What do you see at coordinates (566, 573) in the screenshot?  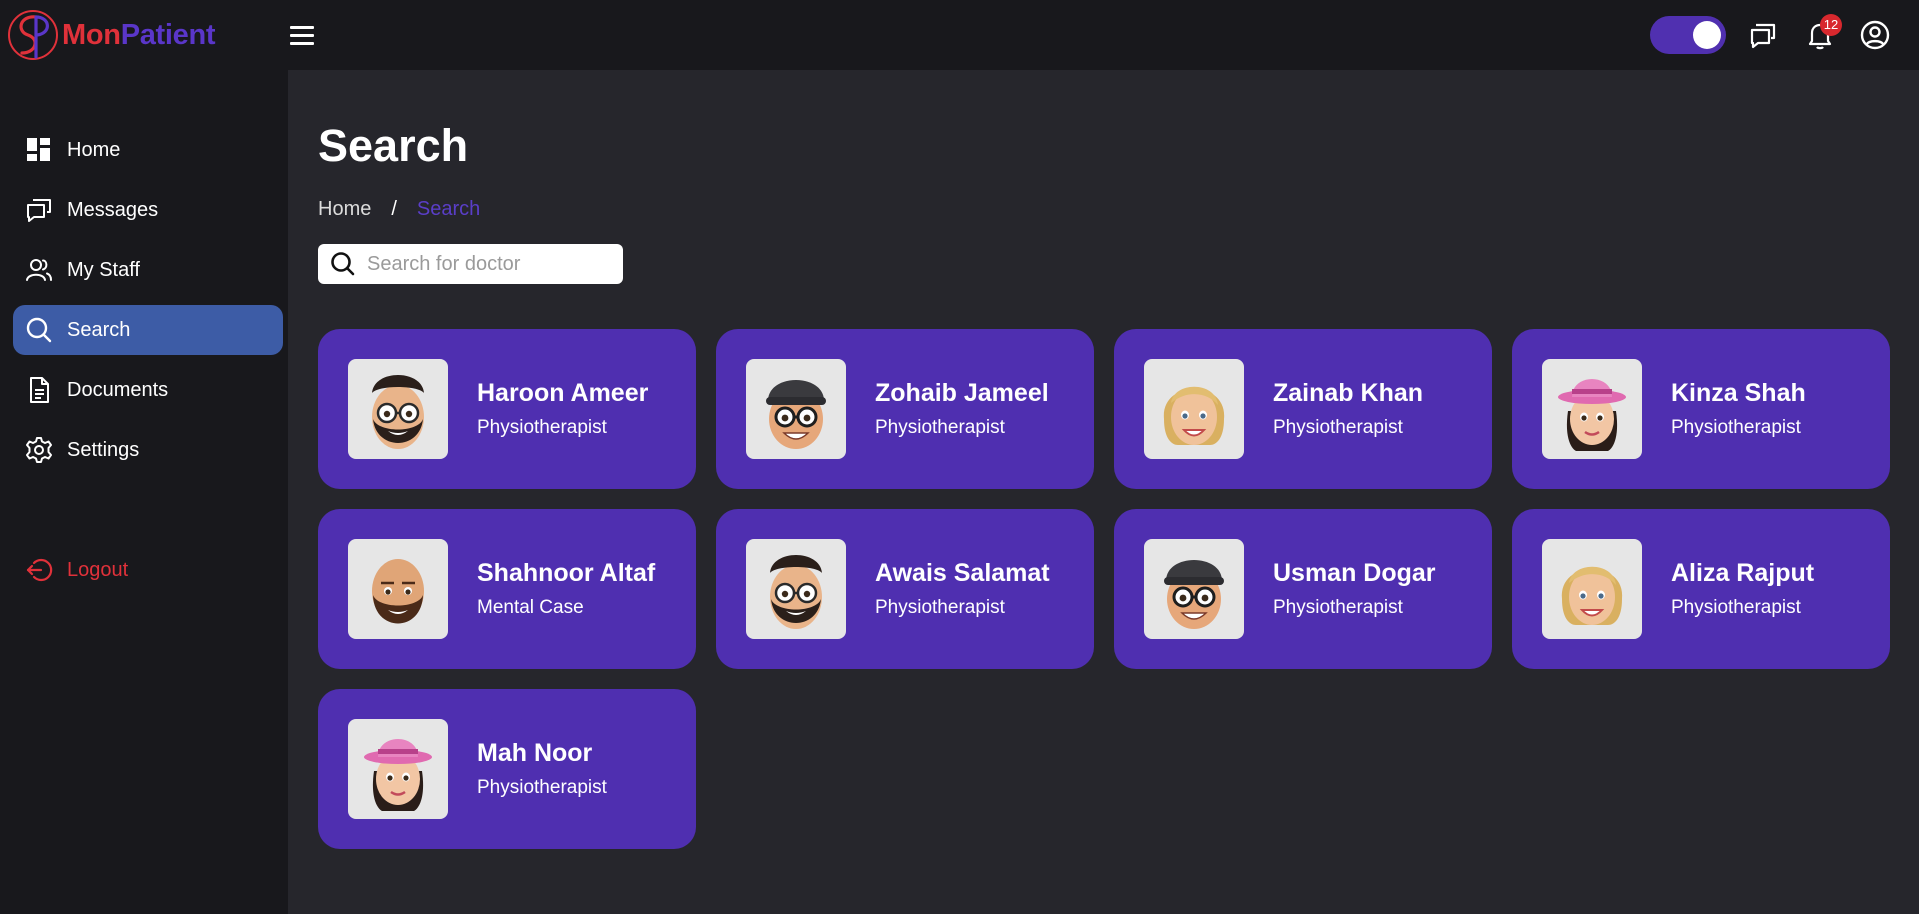 I see `doctor-name: Shahnoor Altaf` at bounding box center [566, 573].